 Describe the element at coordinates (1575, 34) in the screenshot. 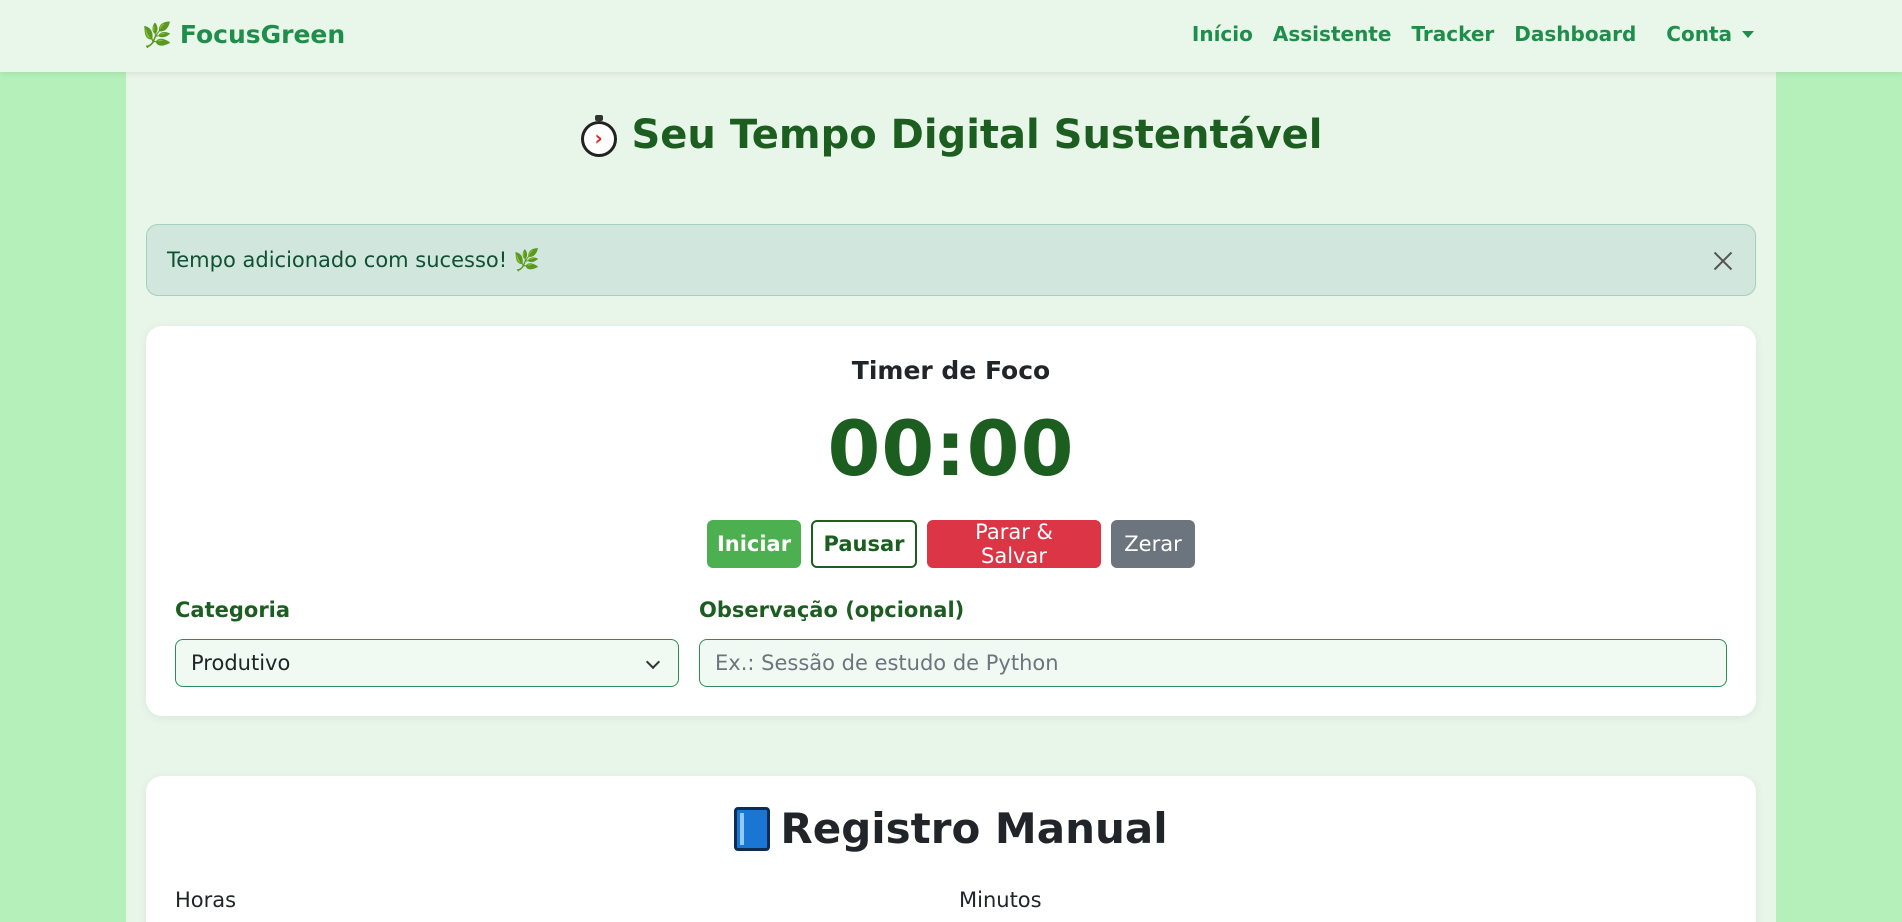

I see `nav-link-dashboard: Dashboard` at that location.